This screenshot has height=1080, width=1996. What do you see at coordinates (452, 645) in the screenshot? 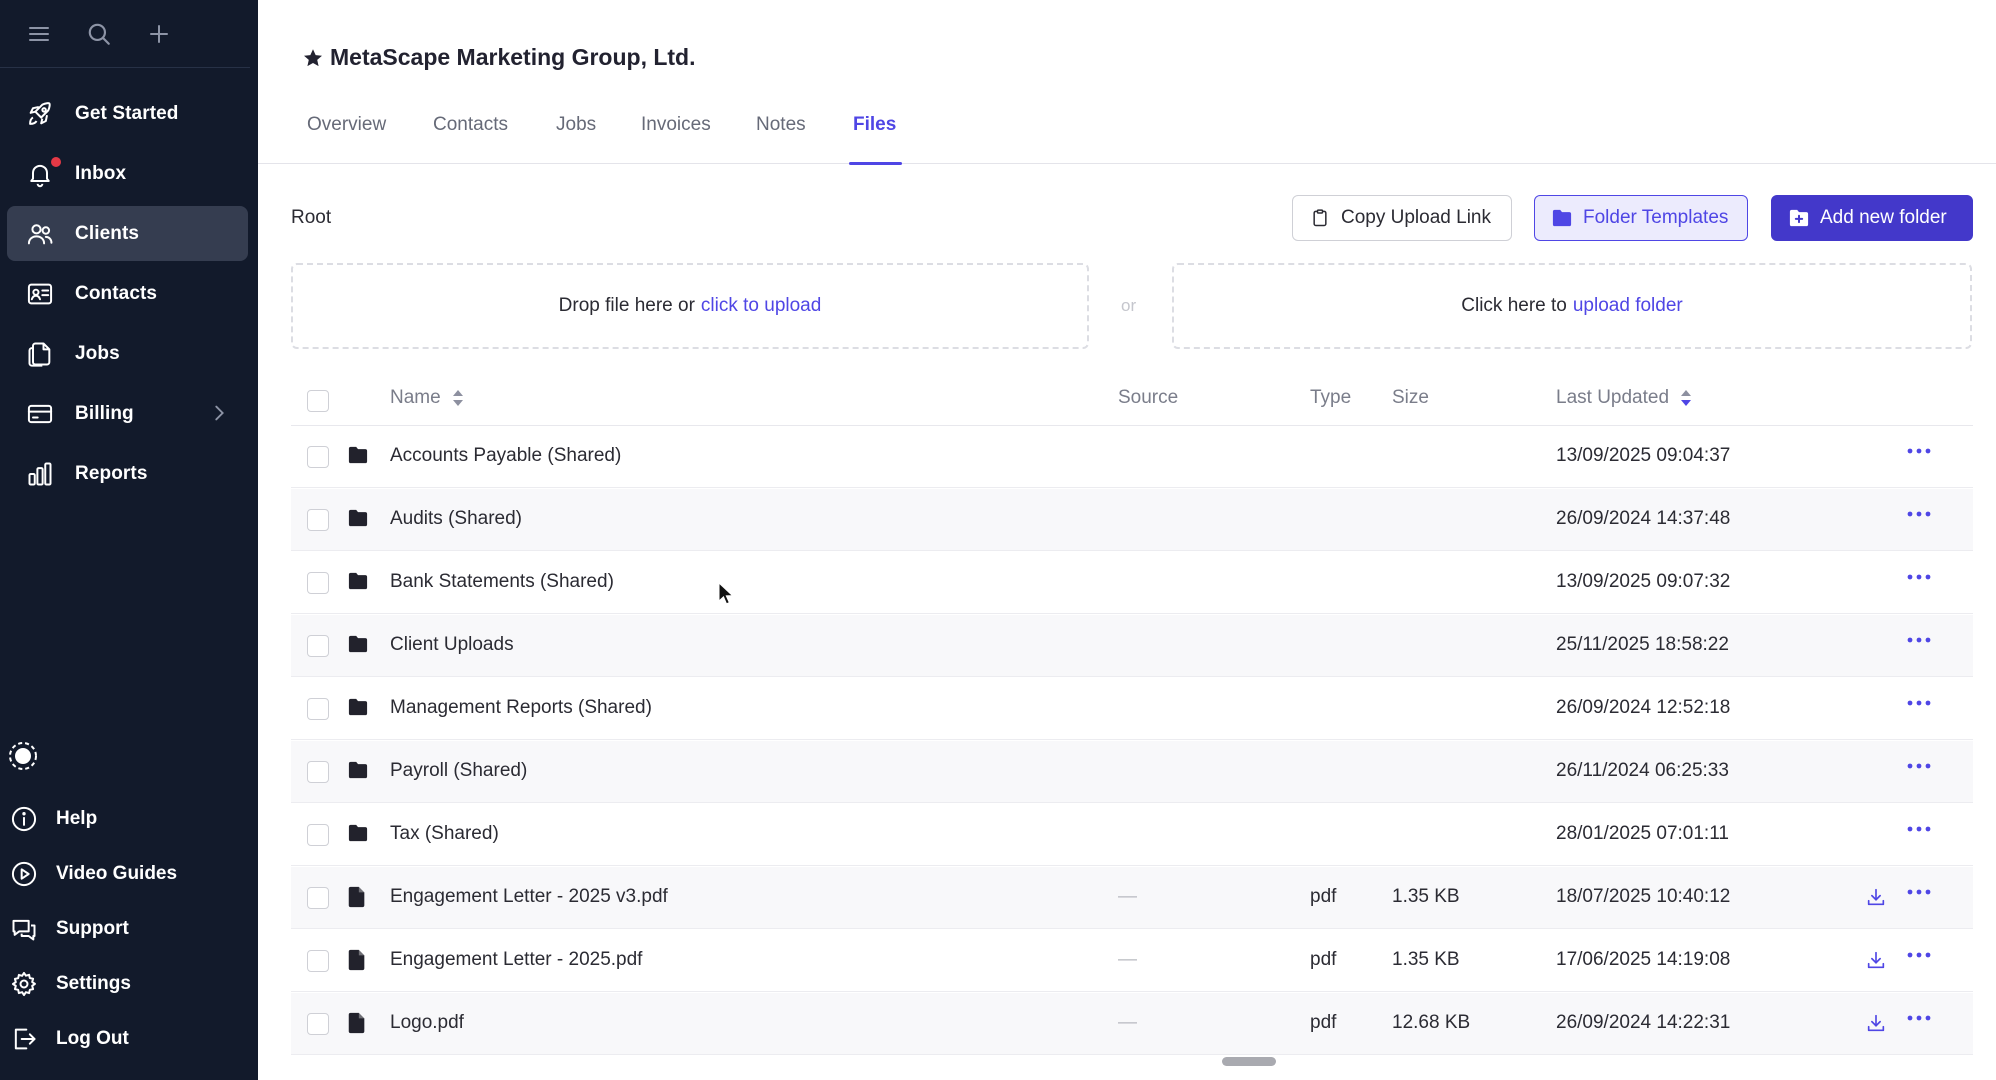
I see `row-name: Client Uploads` at bounding box center [452, 645].